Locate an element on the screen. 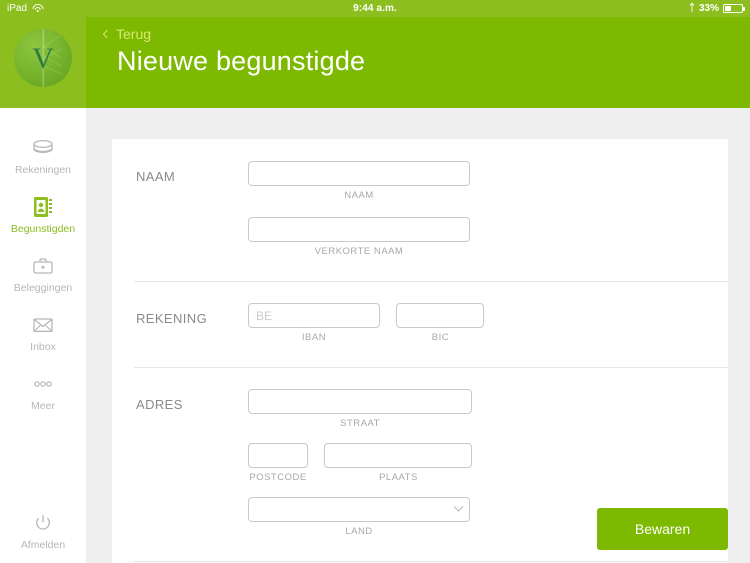 Image resolution: width=750 pixels, height=563 pixels. power-icon is located at coordinates (43, 523).